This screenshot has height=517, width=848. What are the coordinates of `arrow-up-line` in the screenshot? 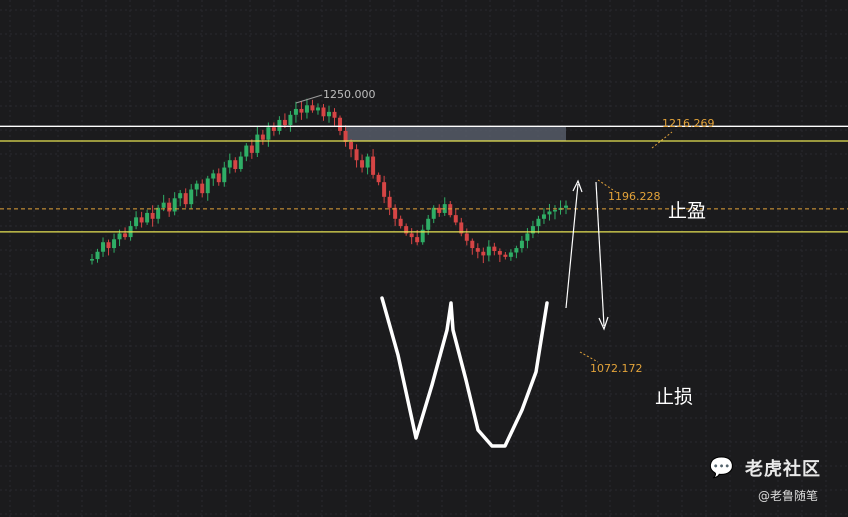 It's located at (572, 246).